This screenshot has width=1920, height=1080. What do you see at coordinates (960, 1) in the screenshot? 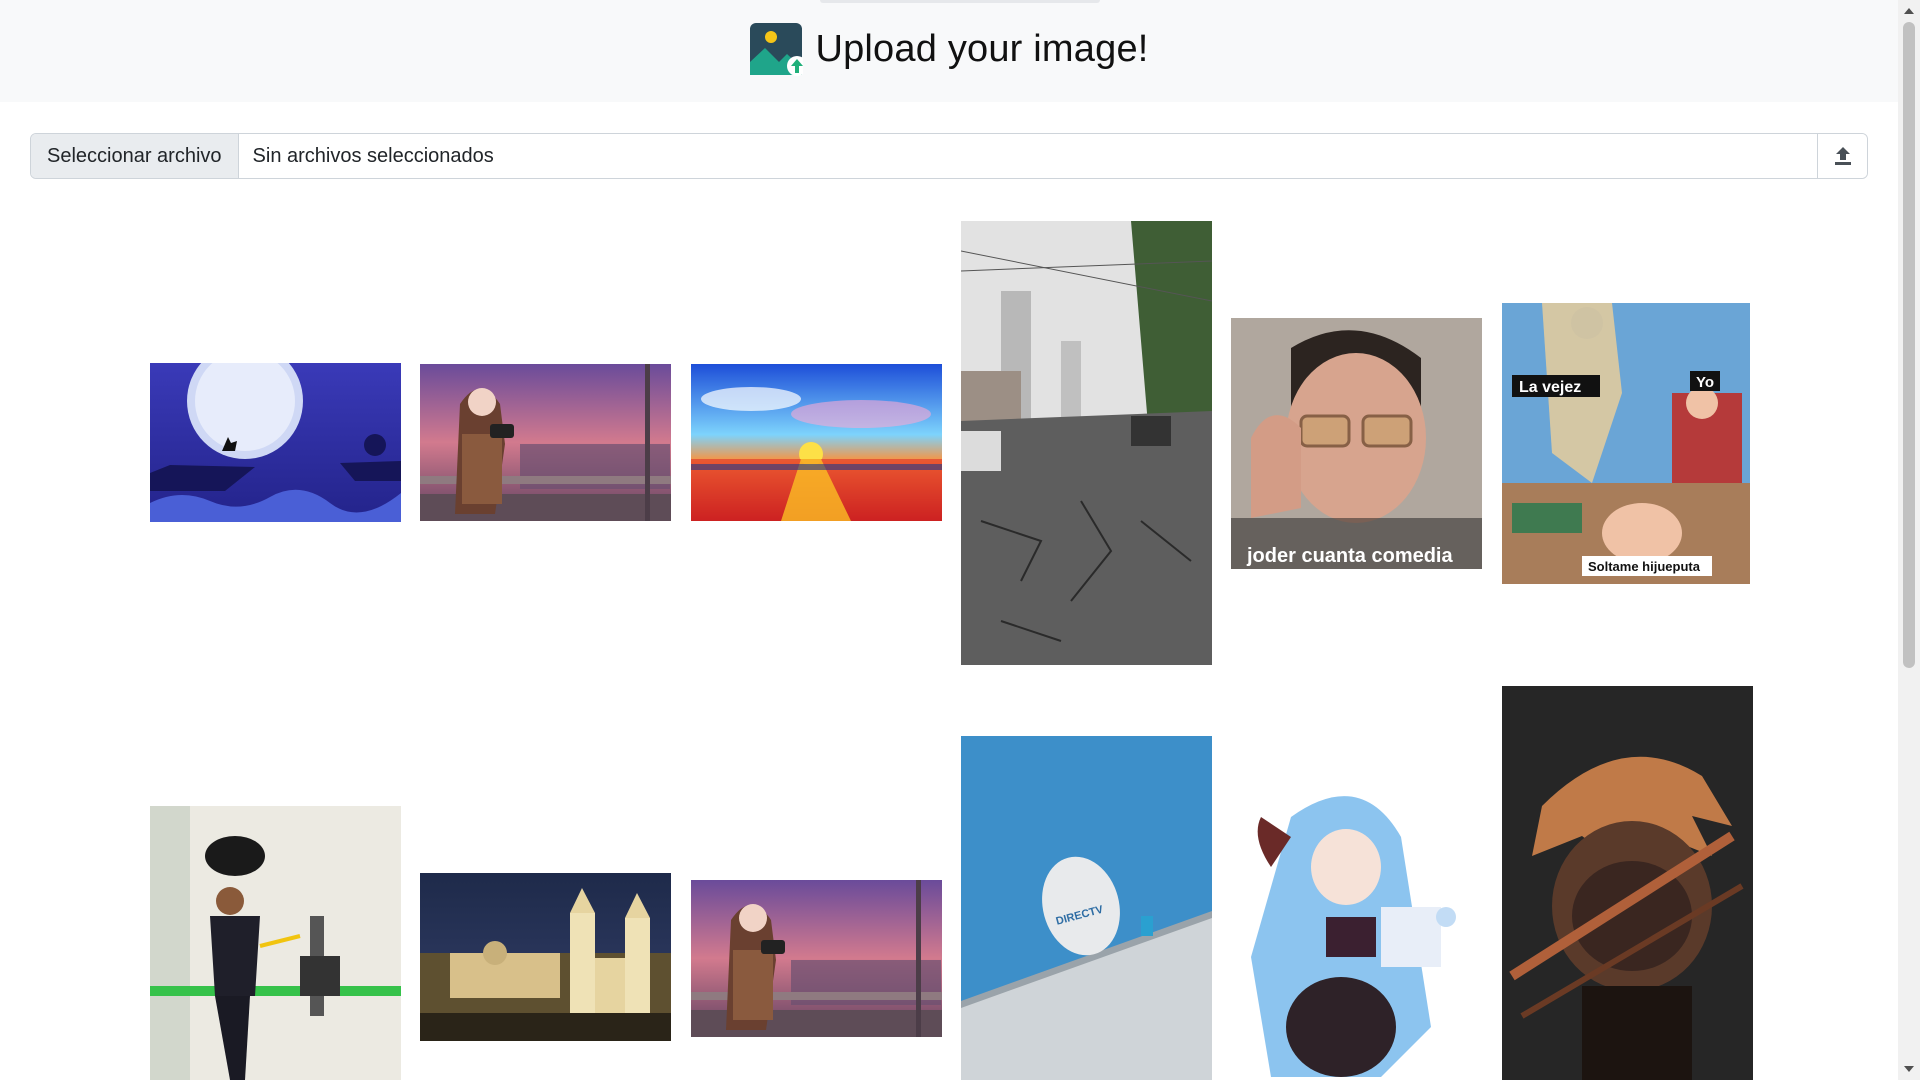
I see `header-tab` at bounding box center [960, 1].